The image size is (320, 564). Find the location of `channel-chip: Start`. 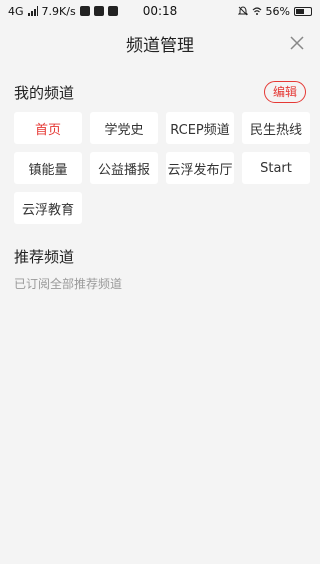

channel-chip: Start is located at coordinates (276, 168).